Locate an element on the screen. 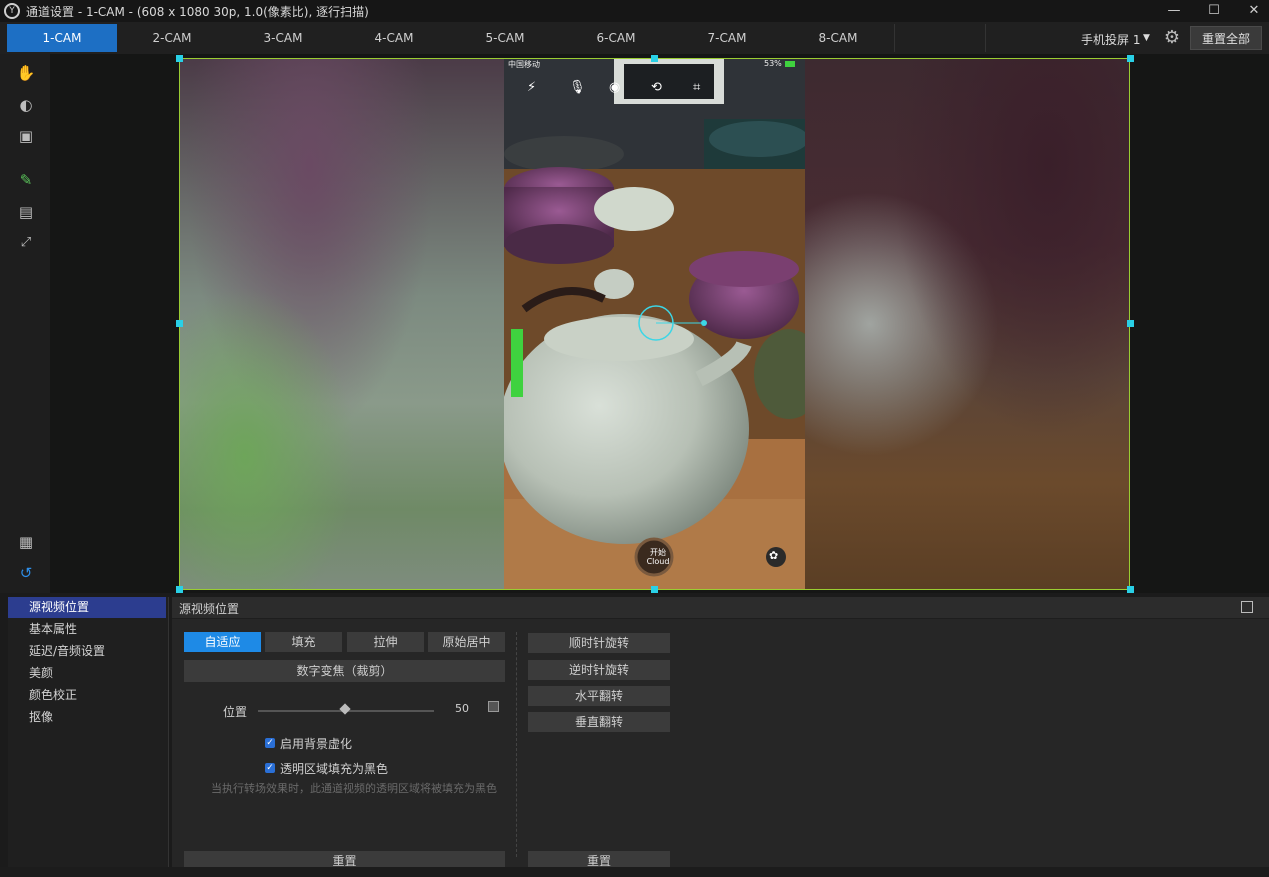 Image resolution: width=1269 pixels, height=877 pixels. contrast-icon: ◐ is located at coordinates (26, 105).